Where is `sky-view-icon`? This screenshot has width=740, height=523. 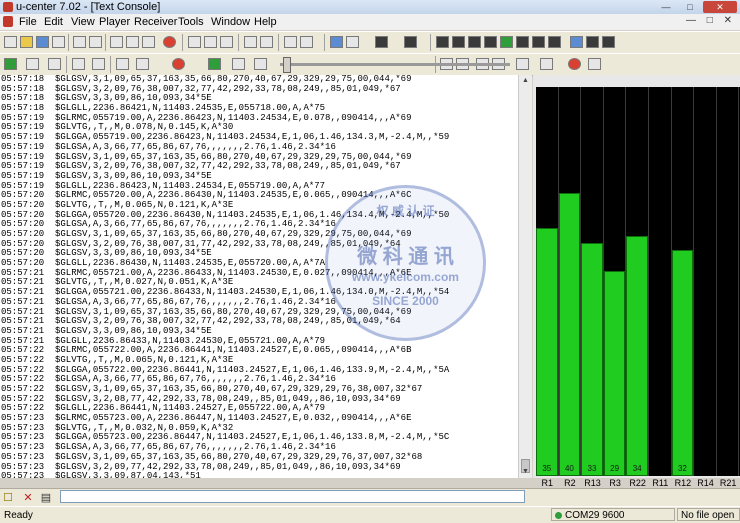 sky-view-icon is located at coordinates (442, 42).